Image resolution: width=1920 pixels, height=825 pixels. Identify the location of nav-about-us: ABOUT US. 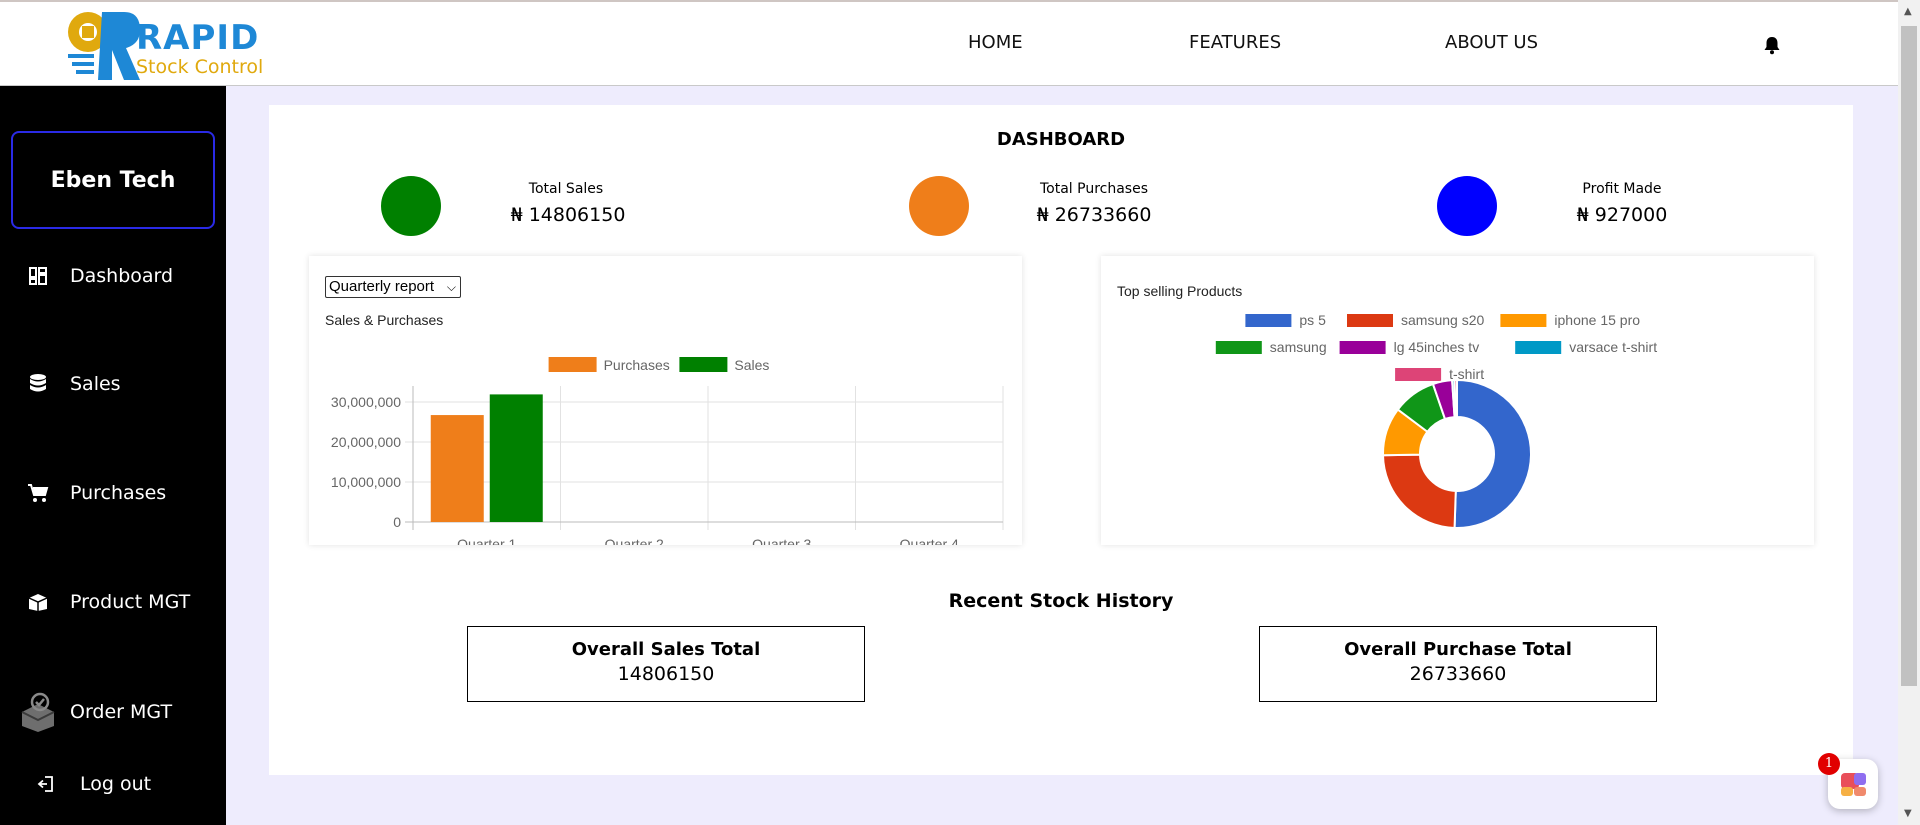
(1491, 42).